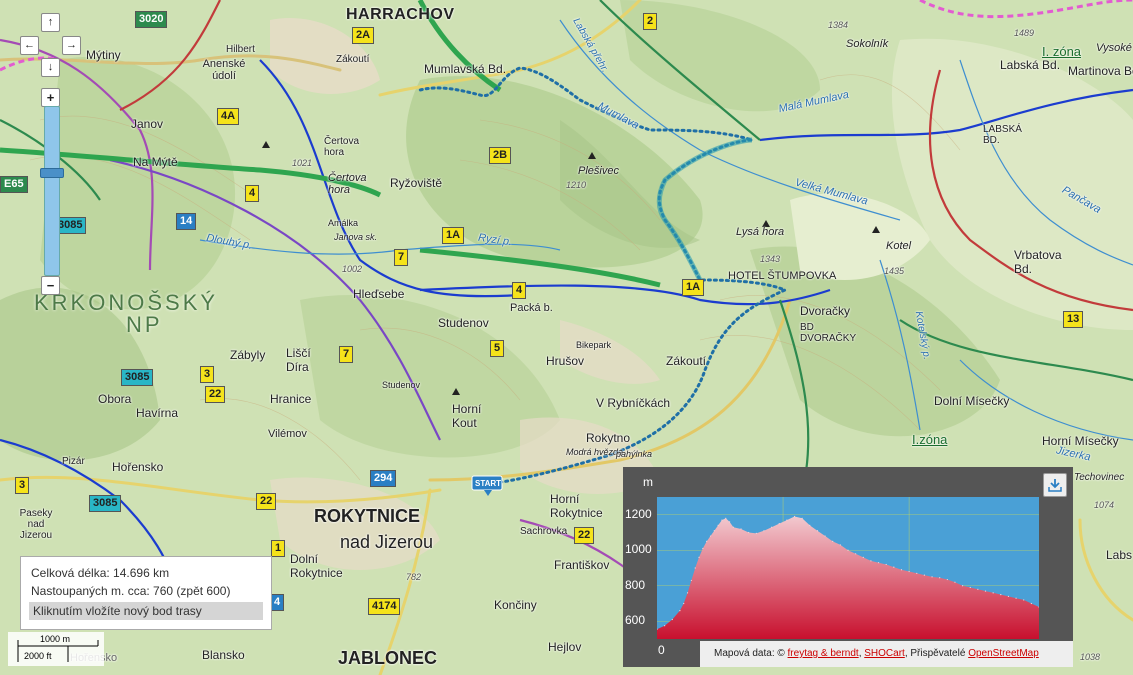  I want to click on place-label: Hrušov, so click(565, 361).